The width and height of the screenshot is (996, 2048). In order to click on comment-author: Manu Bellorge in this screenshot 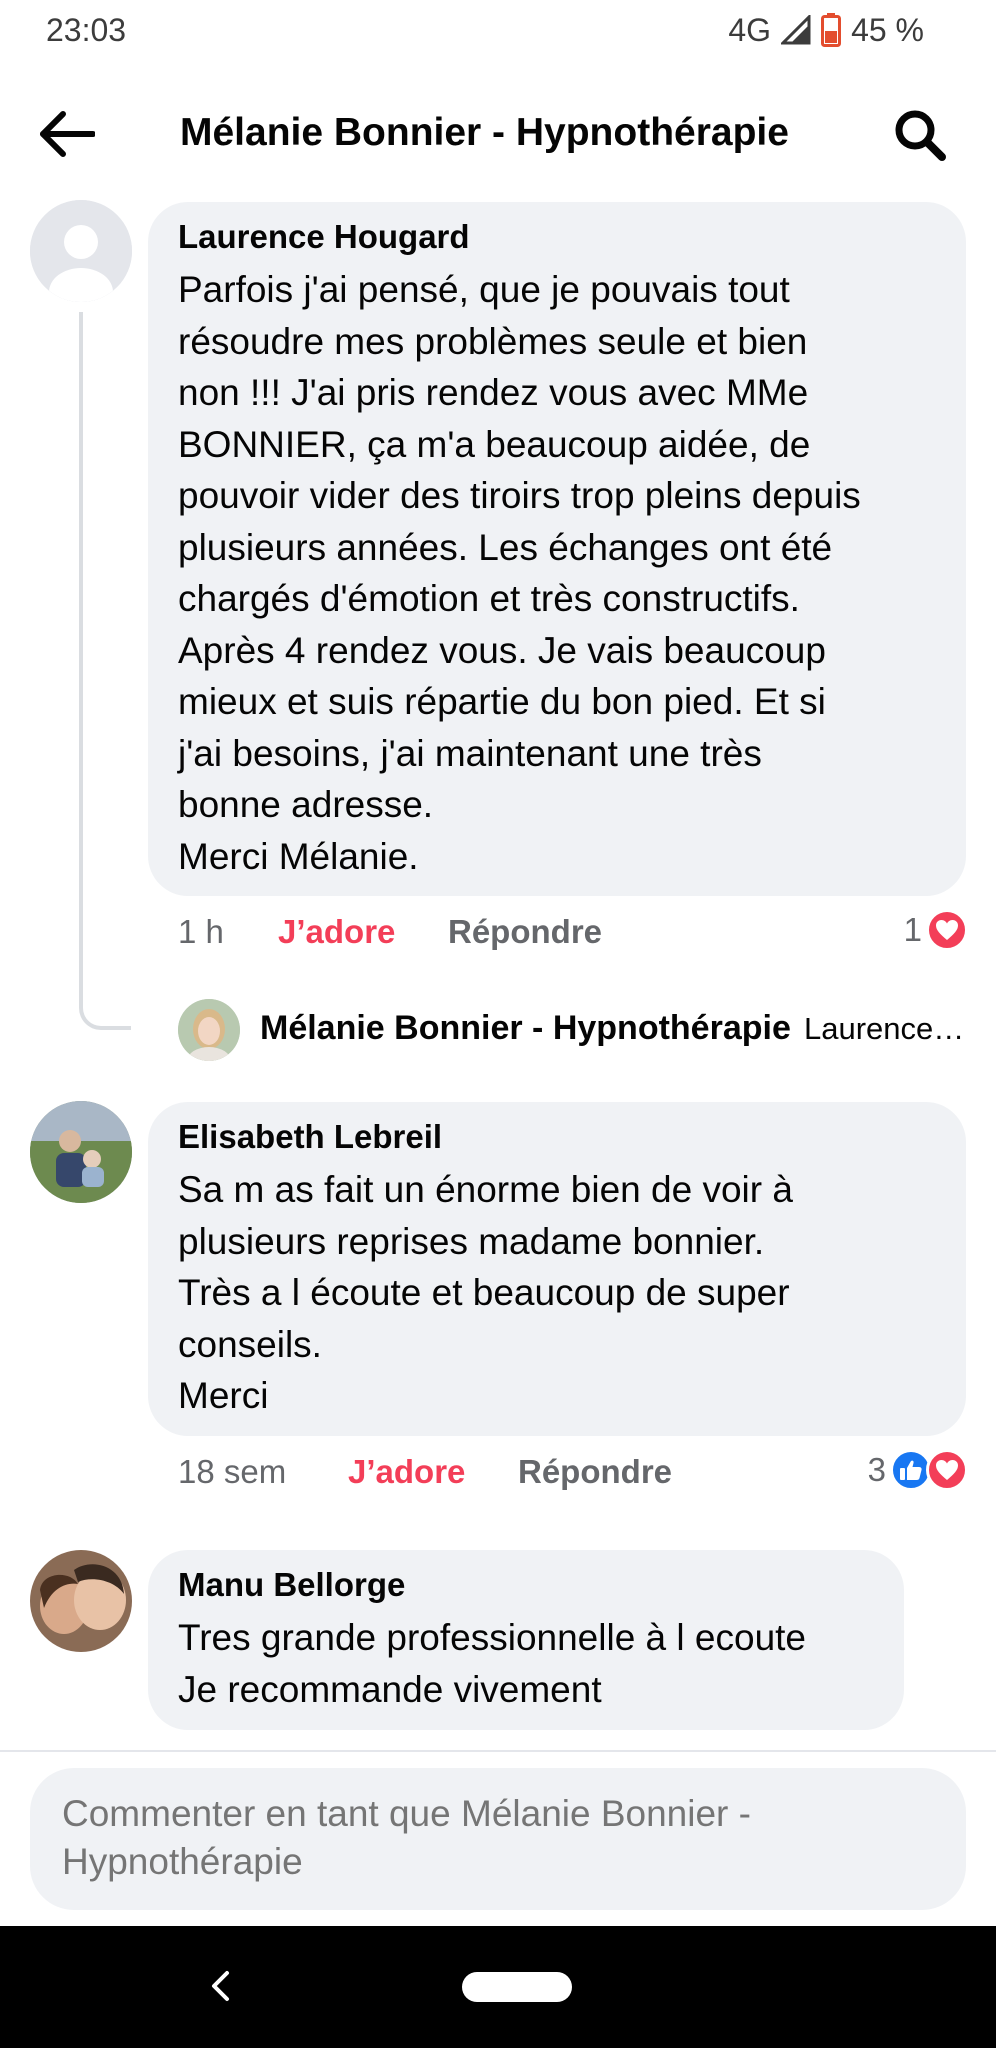, I will do `click(291, 1585)`.